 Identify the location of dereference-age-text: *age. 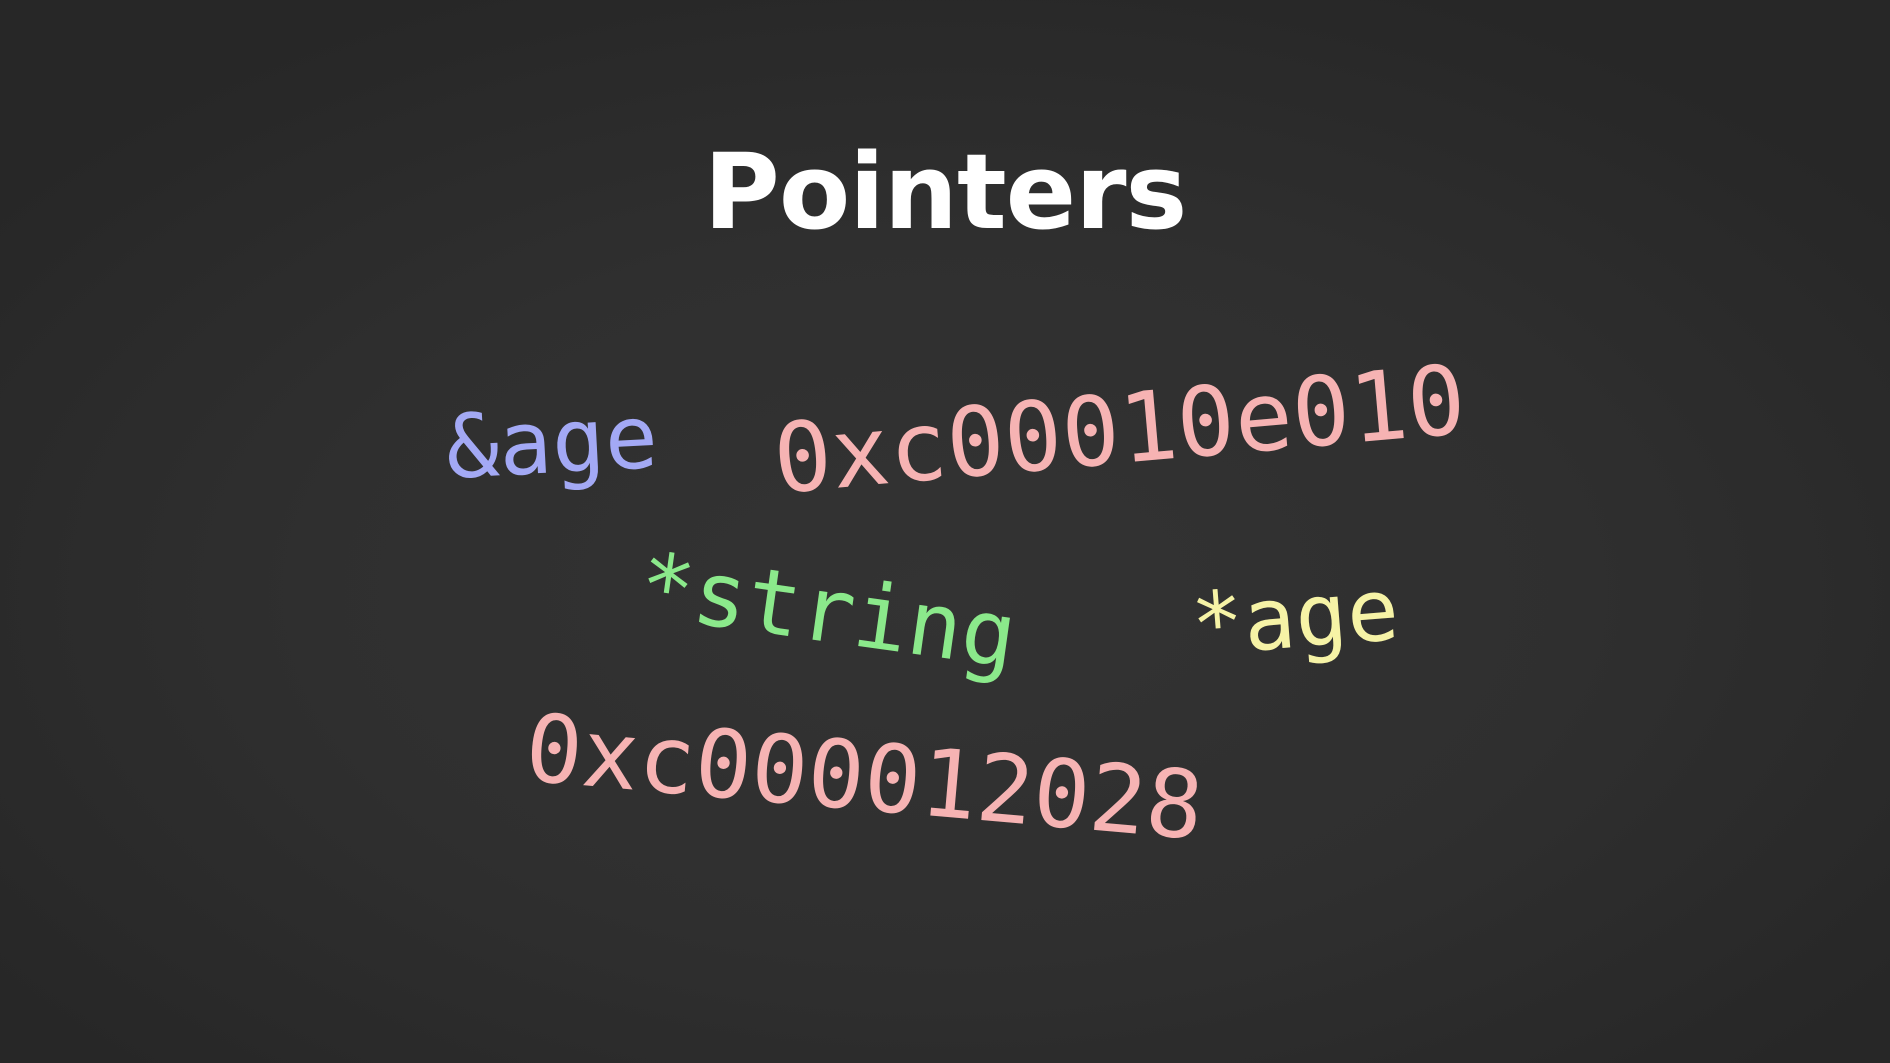
(1295, 617).